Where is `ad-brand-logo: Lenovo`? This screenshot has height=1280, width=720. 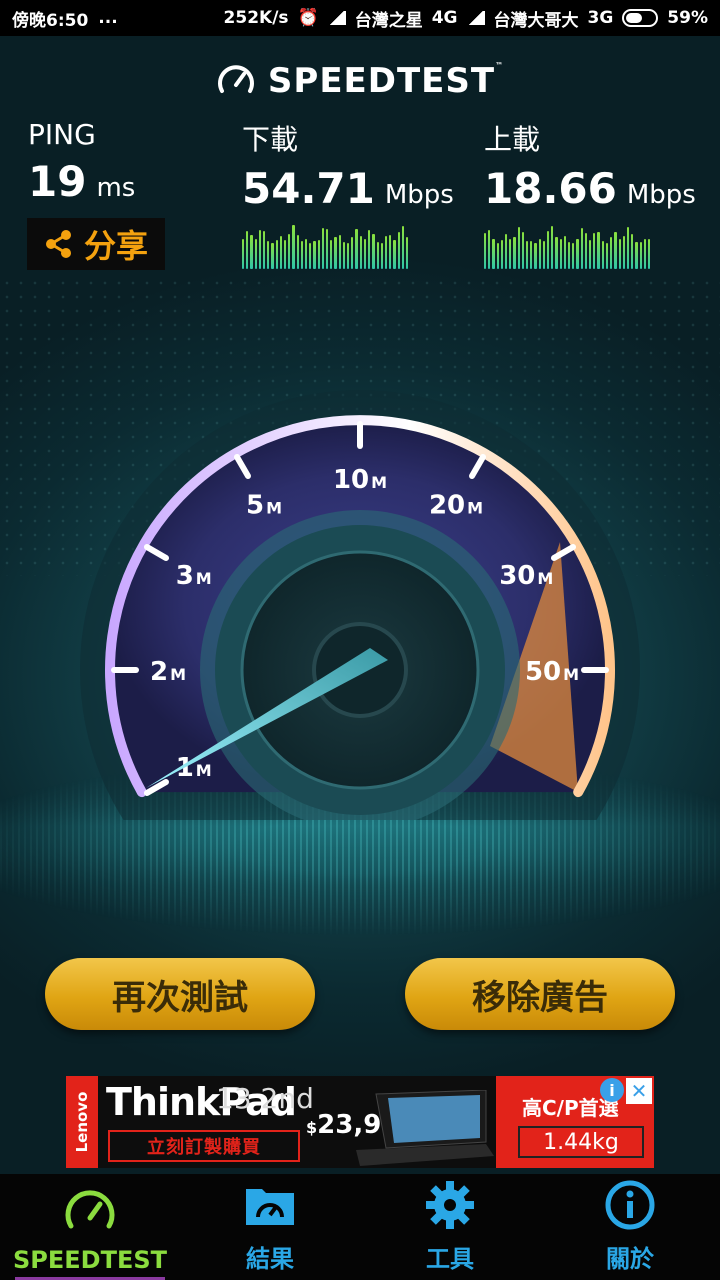
ad-brand-logo: Lenovo is located at coordinates (82, 1122).